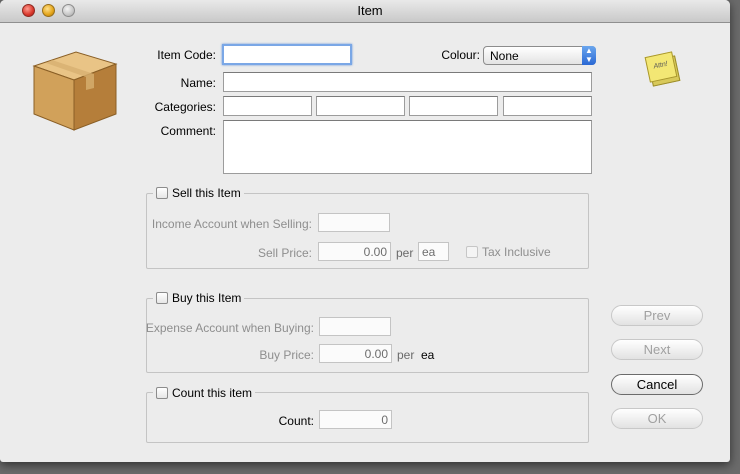 The height and width of the screenshot is (474, 740). Describe the element at coordinates (284, 253) in the screenshot. I see `sell-price-label: Sell Price:` at that location.